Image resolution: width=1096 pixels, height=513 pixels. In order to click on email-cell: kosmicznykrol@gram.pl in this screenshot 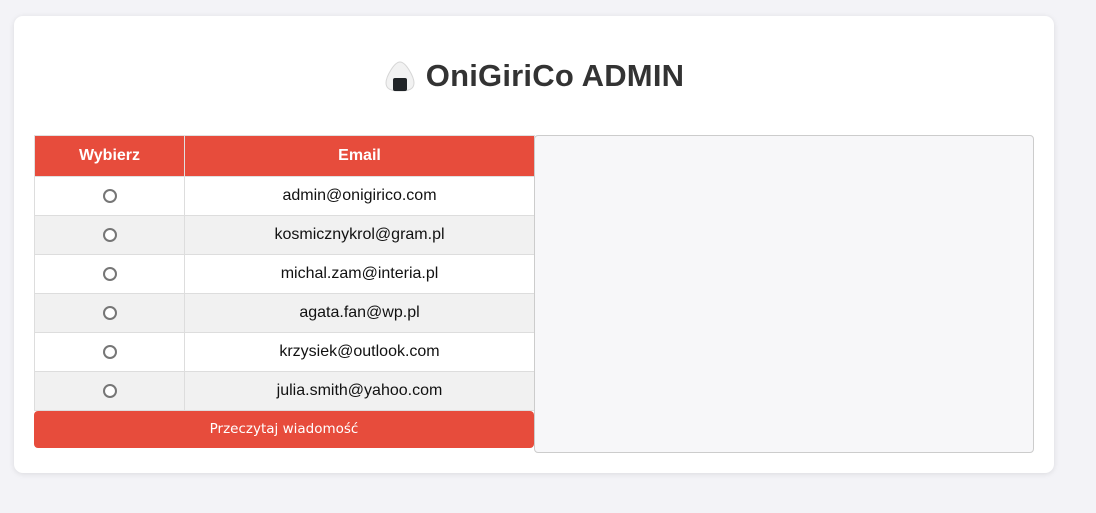, I will do `click(359, 235)`.